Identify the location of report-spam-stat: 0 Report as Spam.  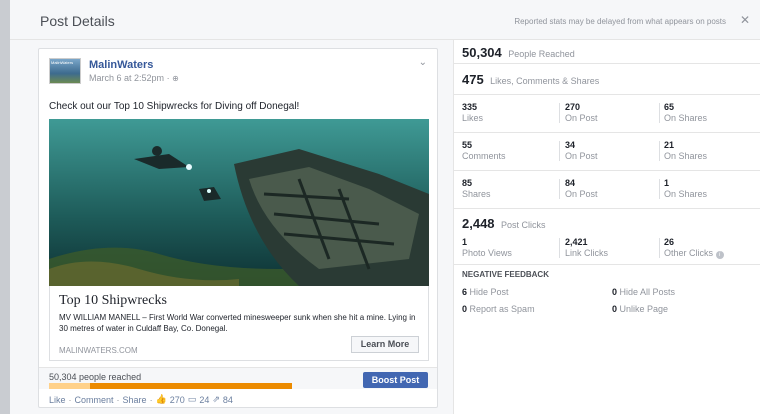
(498, 309).